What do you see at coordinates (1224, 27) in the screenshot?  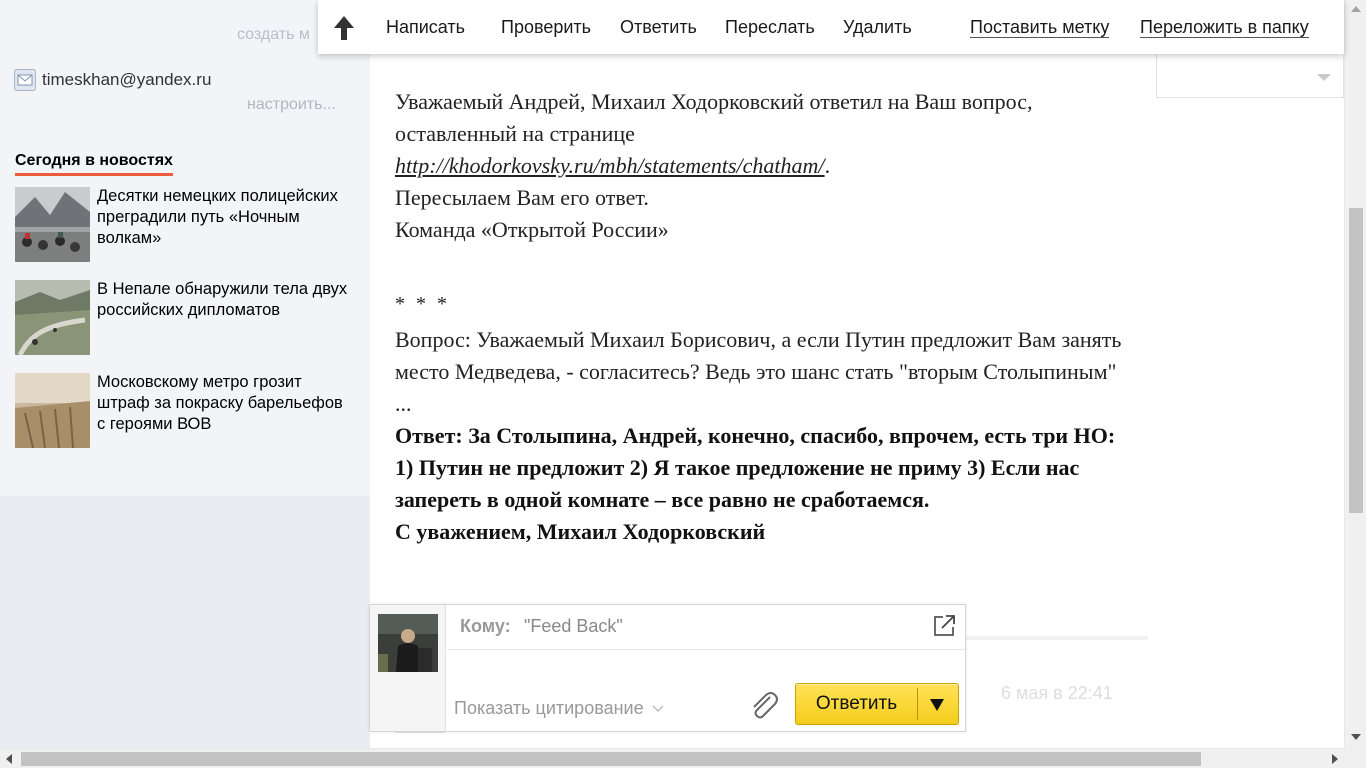 I see `move-to-folder-button: Переложить в папку` at bounding box center [1224, 27].